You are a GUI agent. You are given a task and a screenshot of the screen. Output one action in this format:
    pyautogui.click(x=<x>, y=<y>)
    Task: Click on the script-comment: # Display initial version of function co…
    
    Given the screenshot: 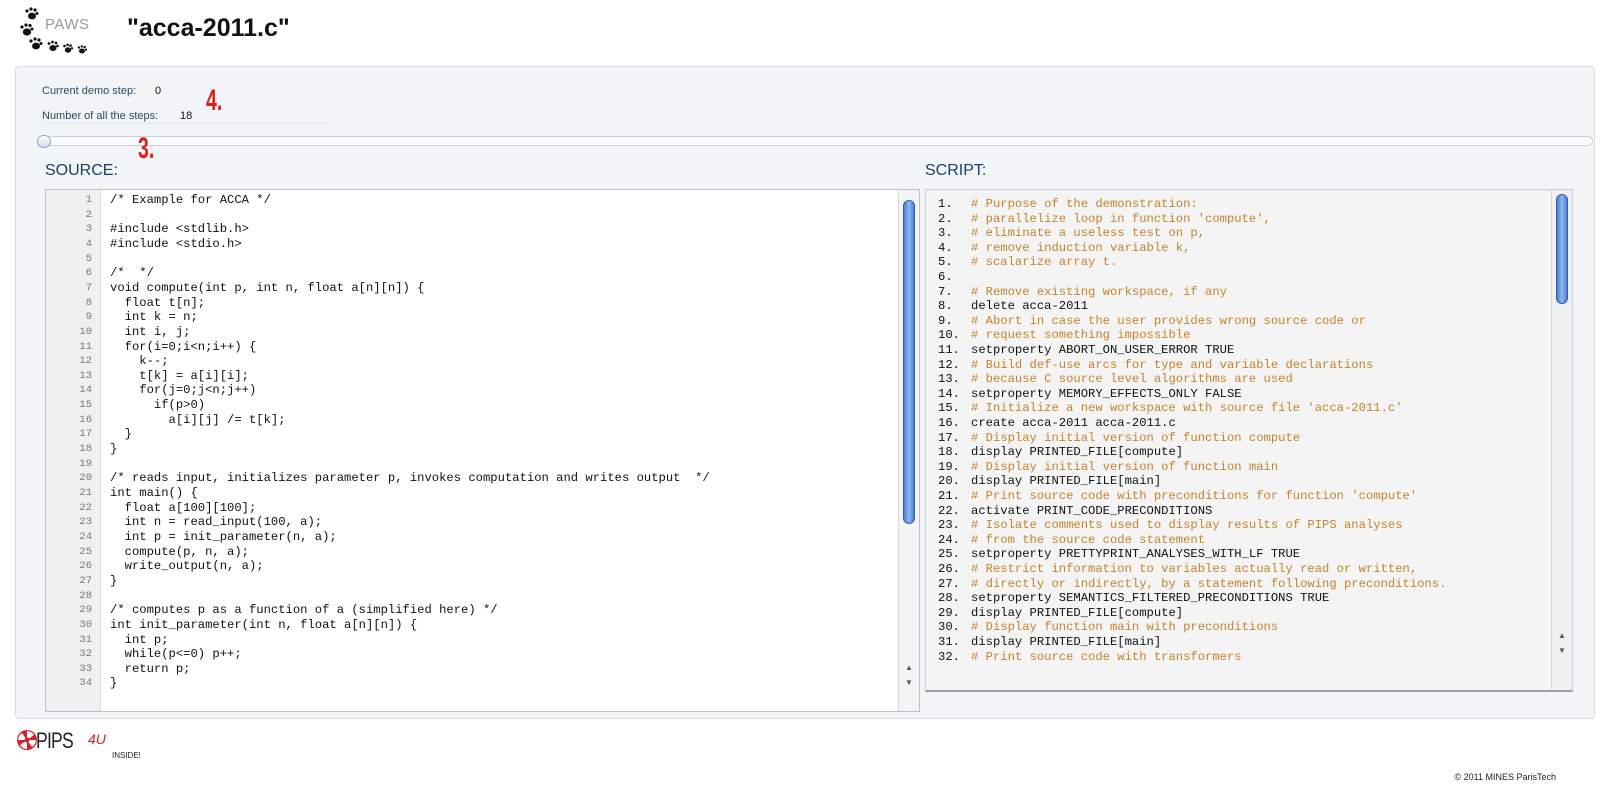 What is the action you would take?
    pyautogui.click(x=1136, y=437)
    